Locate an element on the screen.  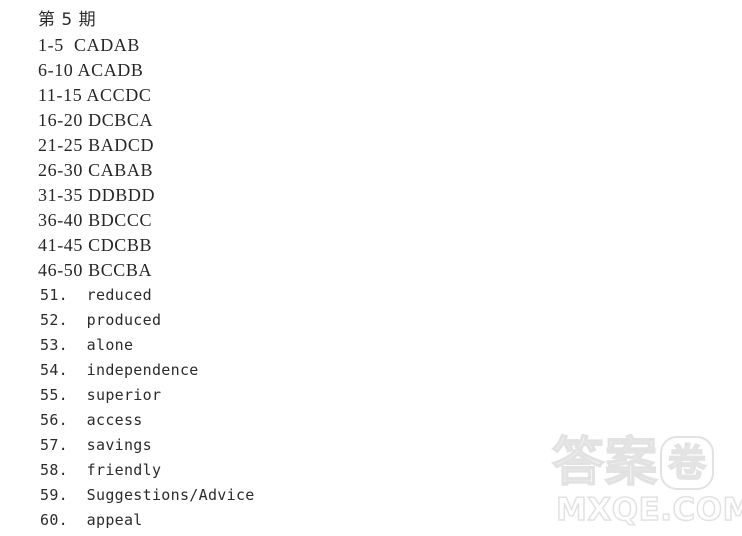
watermark-badge-icon: 卷 is located at coordinates (687, 463).